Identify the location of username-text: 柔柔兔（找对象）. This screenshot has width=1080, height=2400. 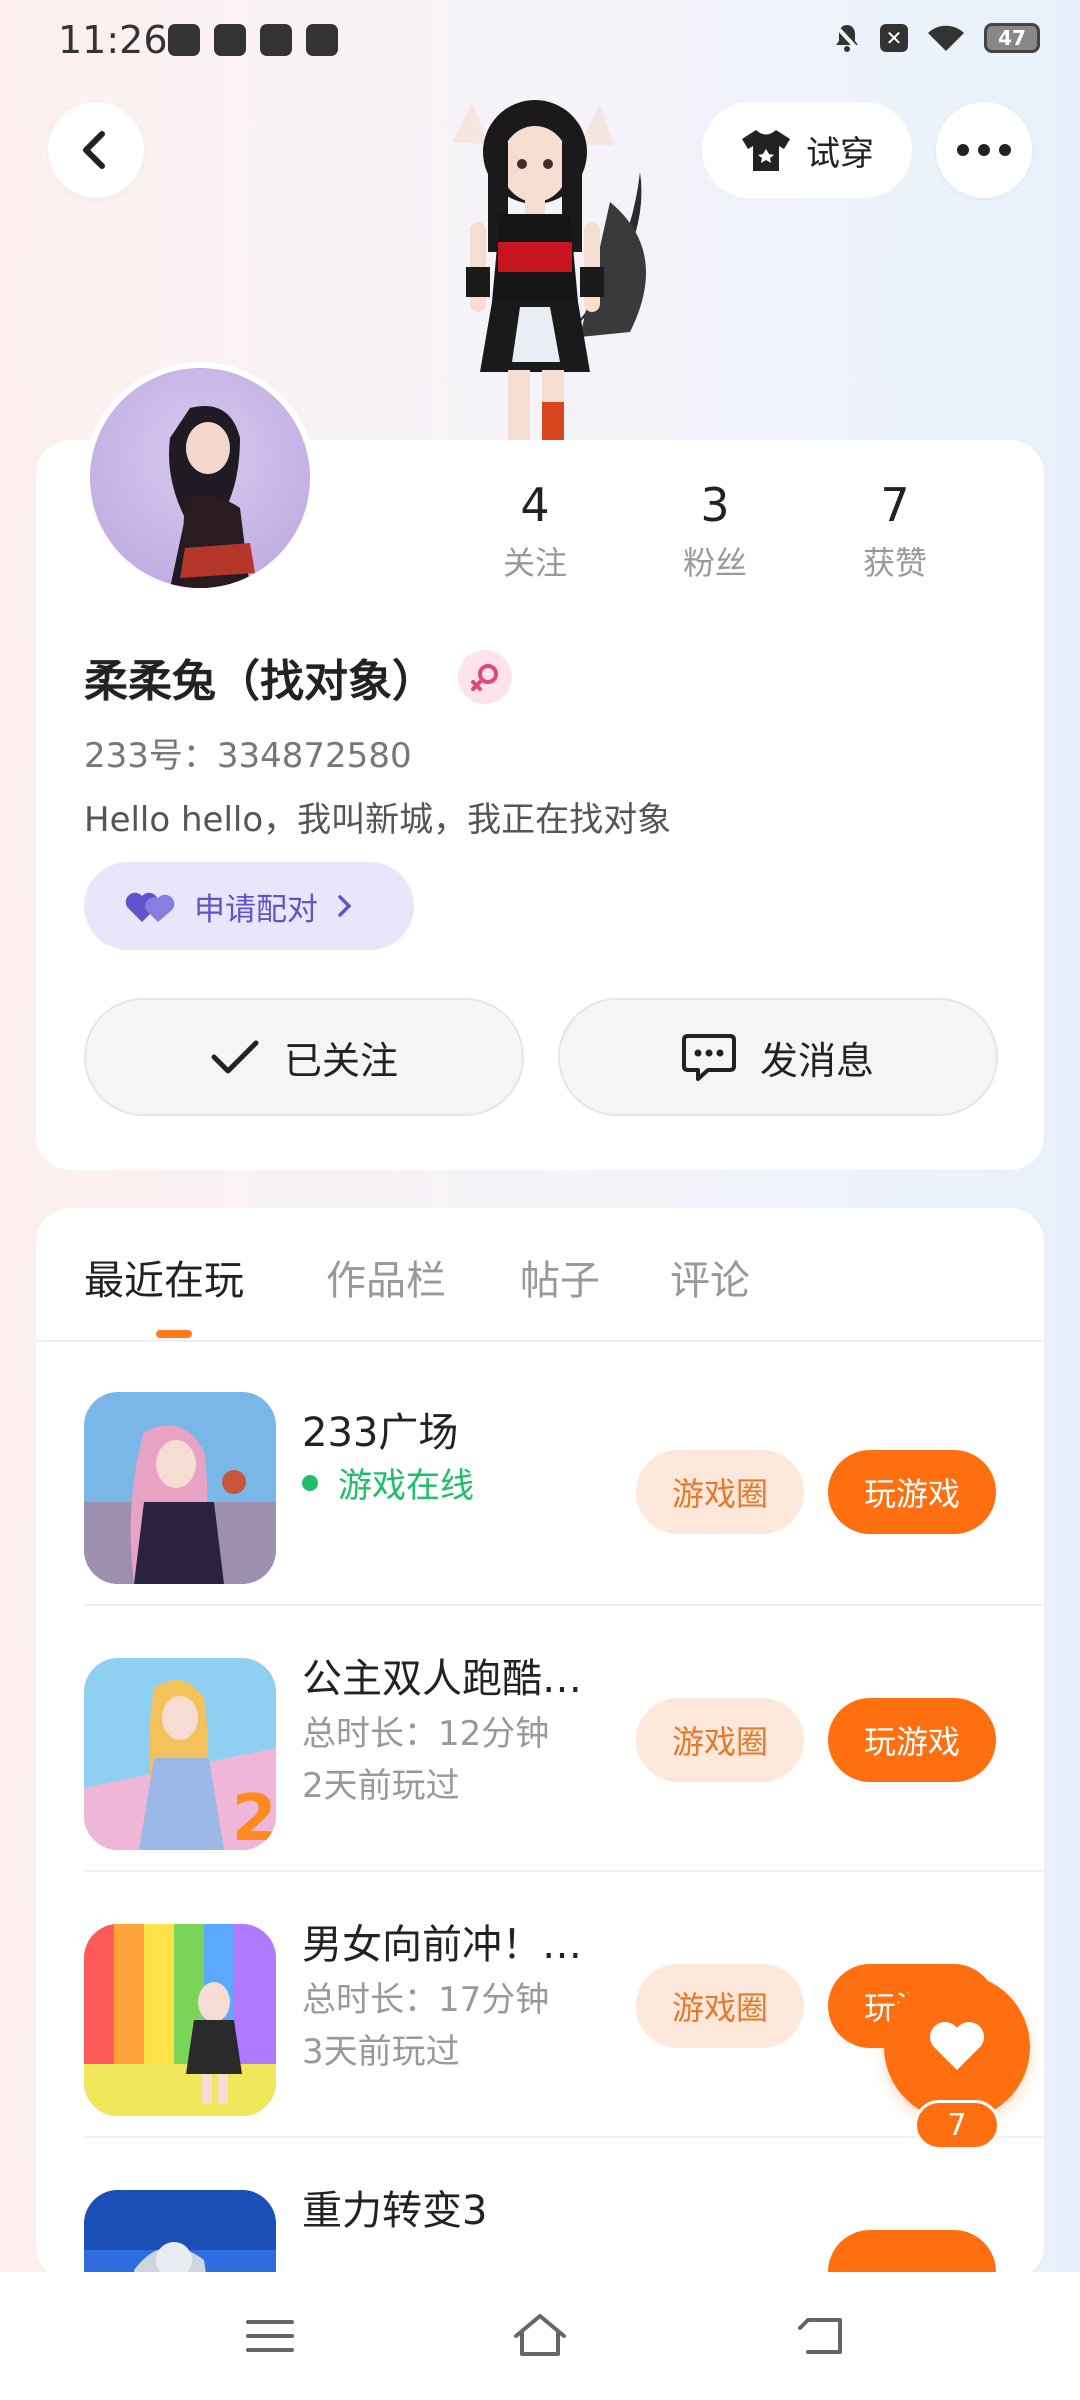
(260, 681).